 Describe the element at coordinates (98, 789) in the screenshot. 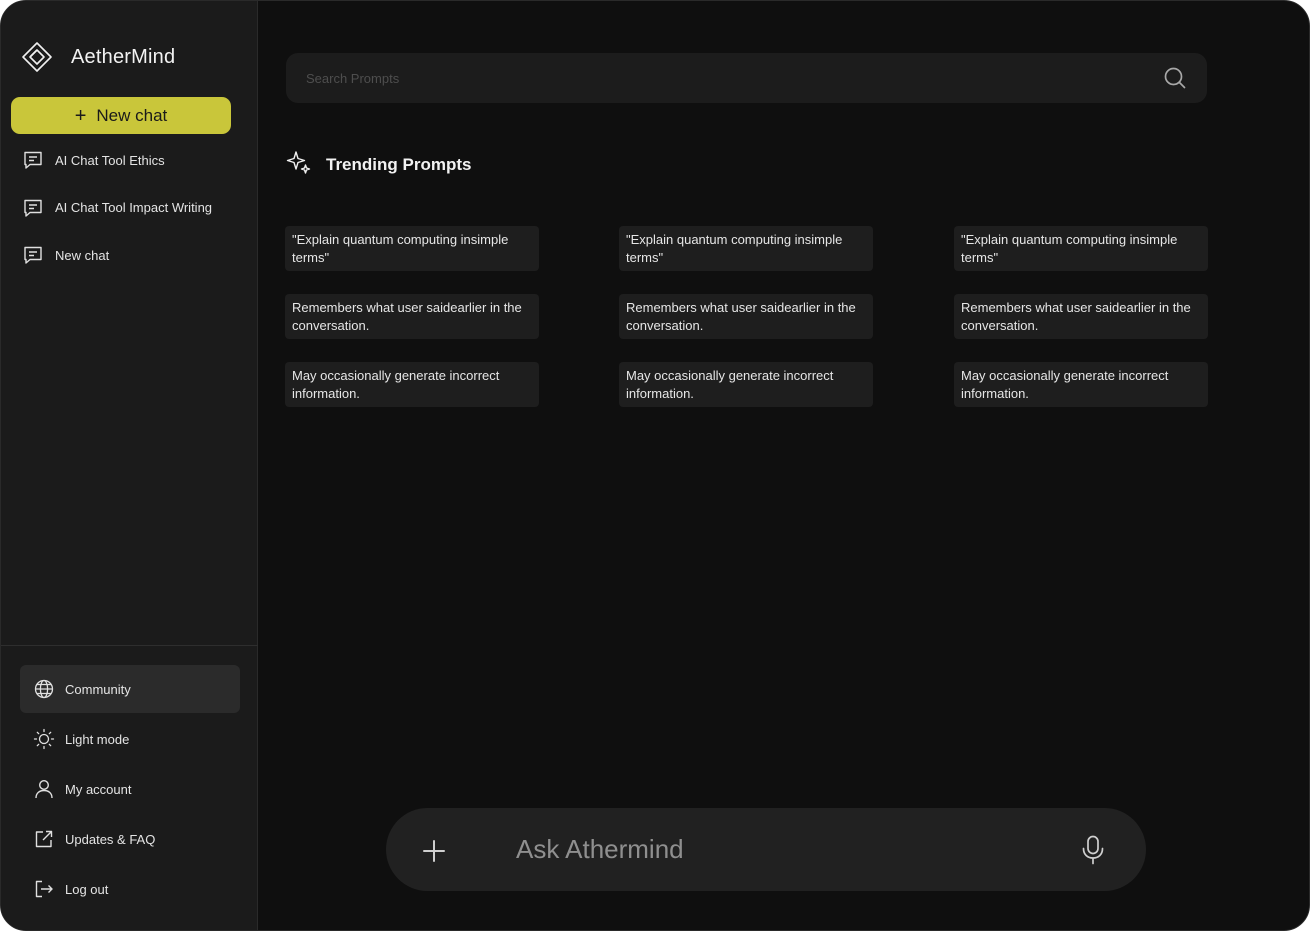

I see `menu-item-label: My account` at that location.